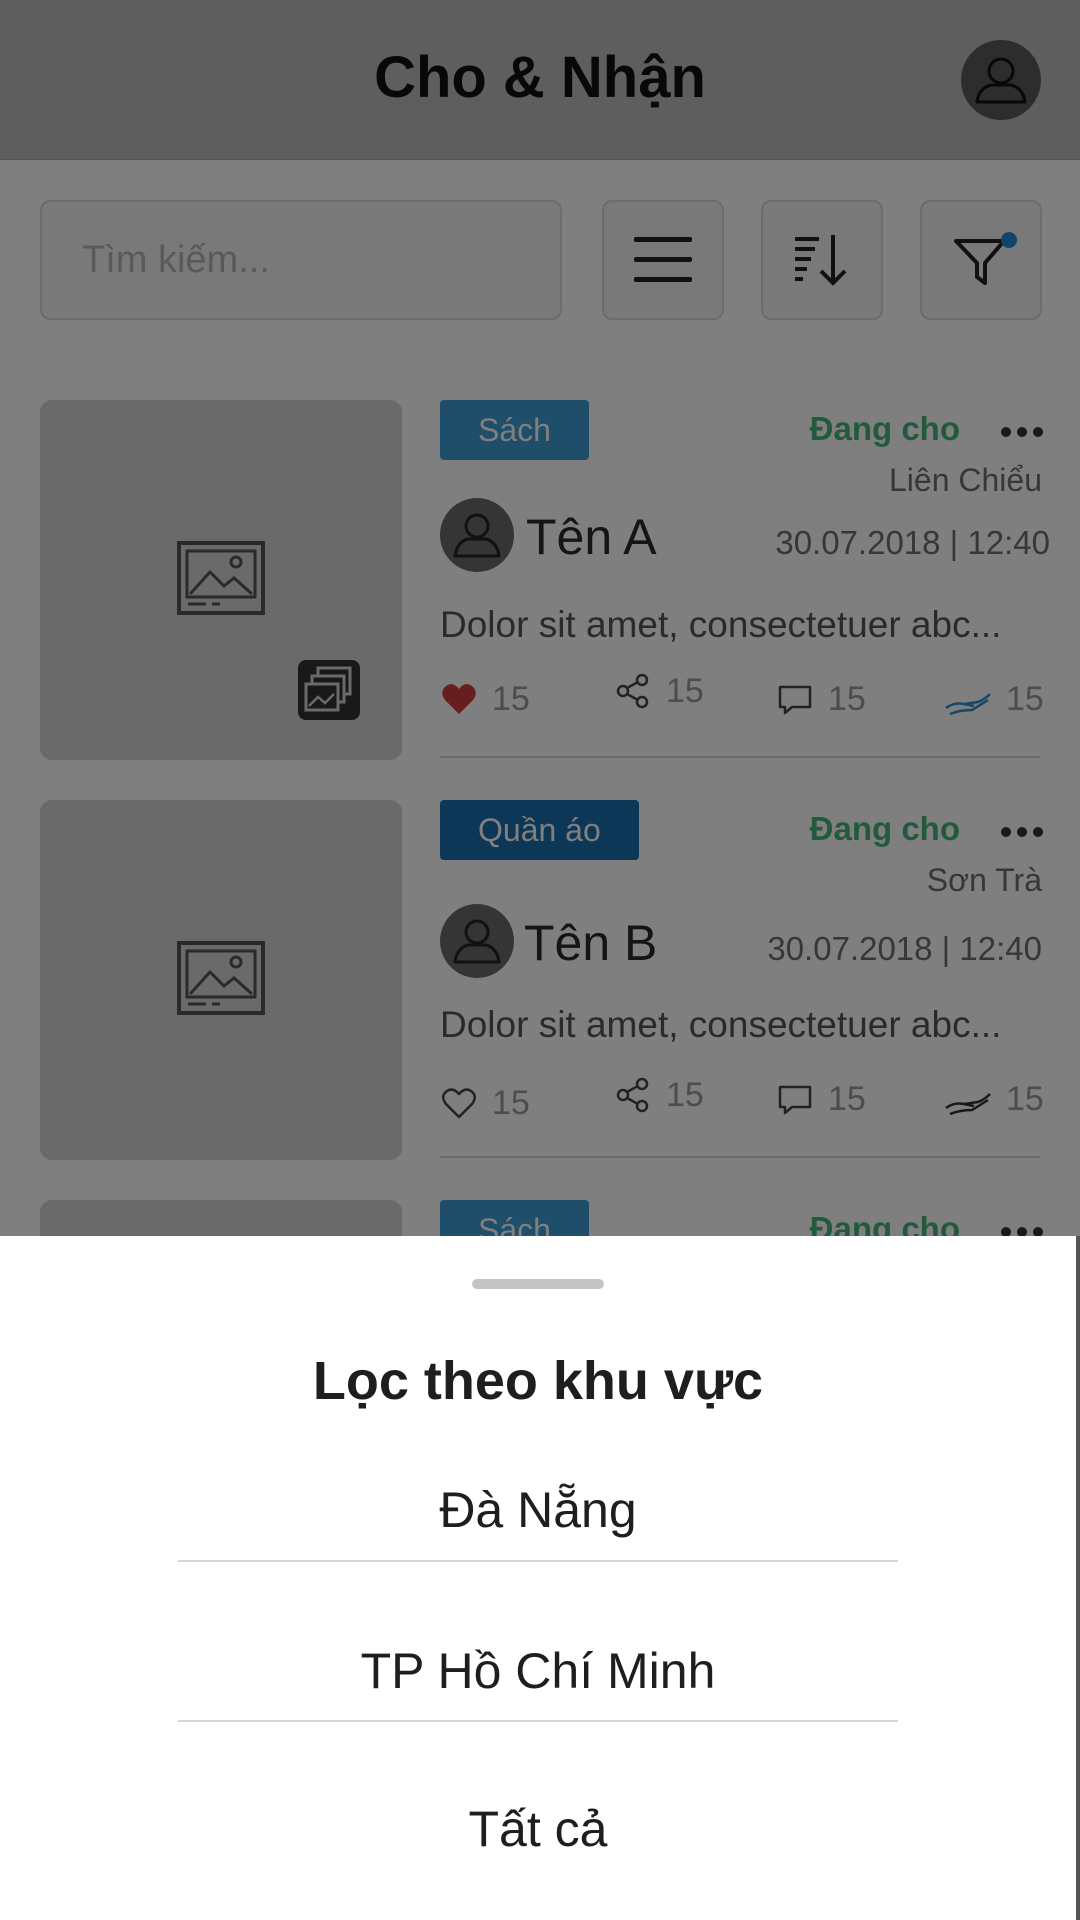 The image size is (1080, 1920). Describe the element at coordinates (538, 1381) in the screenshot. I see `sheet-title: Lọc theo khu vực` at that location.